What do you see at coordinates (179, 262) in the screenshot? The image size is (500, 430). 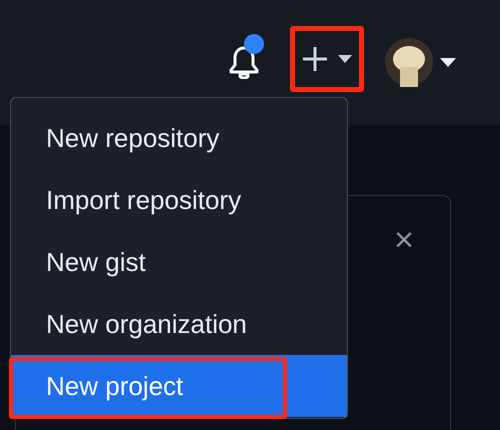 I see `menu-item: New gist` at bounding box center [179, 262].